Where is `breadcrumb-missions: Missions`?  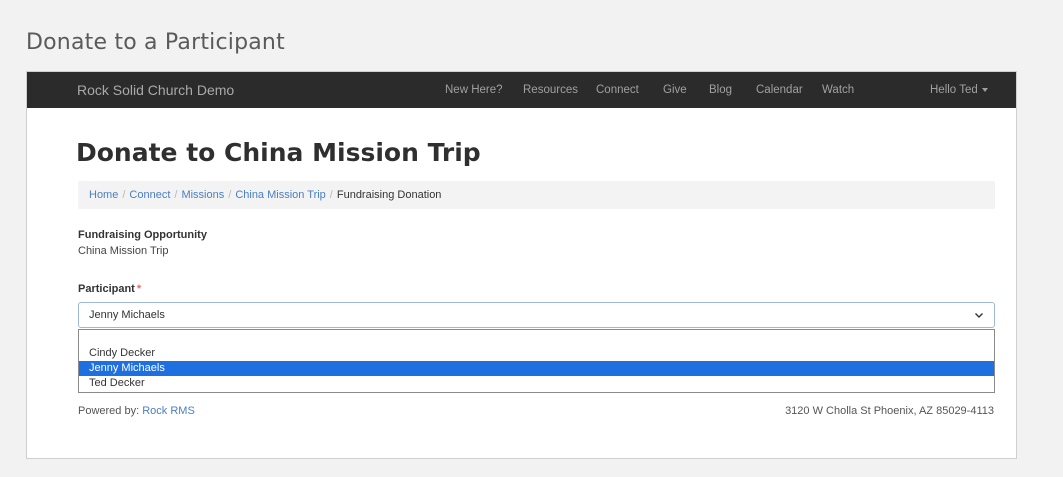 breadcrumb-missions: Missions is located at coordinates (202, 195).